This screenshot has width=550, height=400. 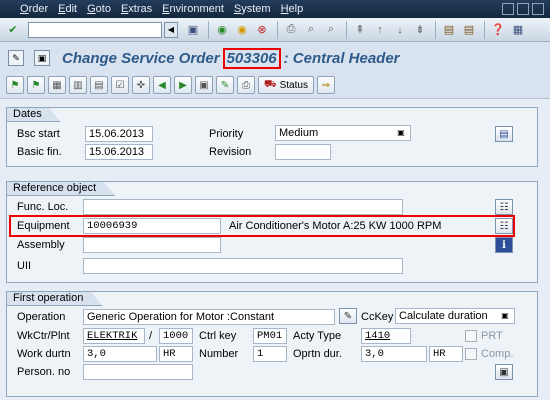 I want to click on assembly-field, so click(x=152, y=245).